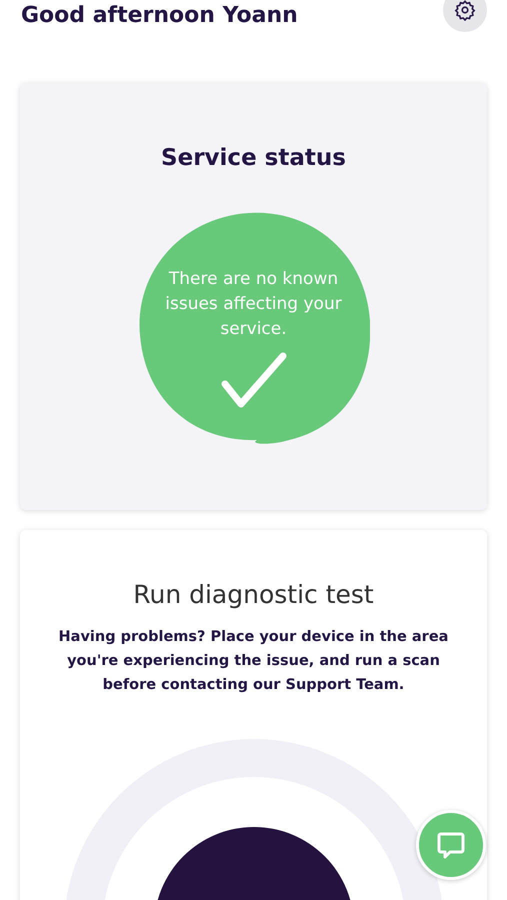  Describe the element at coordinates (254, 661) in the screenshot. I see `diagnostic-description: Having problems? Place your device in the area you're experiencing the issue, and run a scan before contacting our Support Team.` at that location.